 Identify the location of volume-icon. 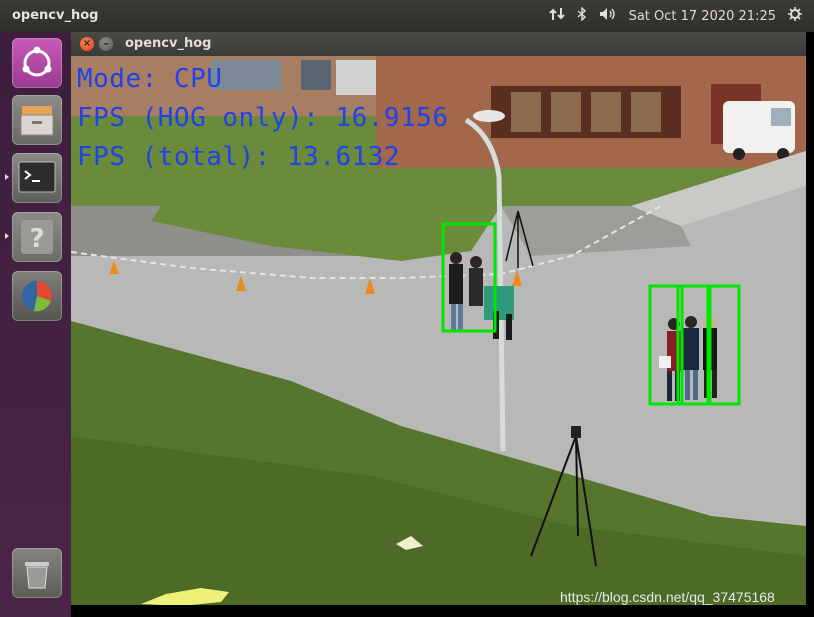
(608, 16).